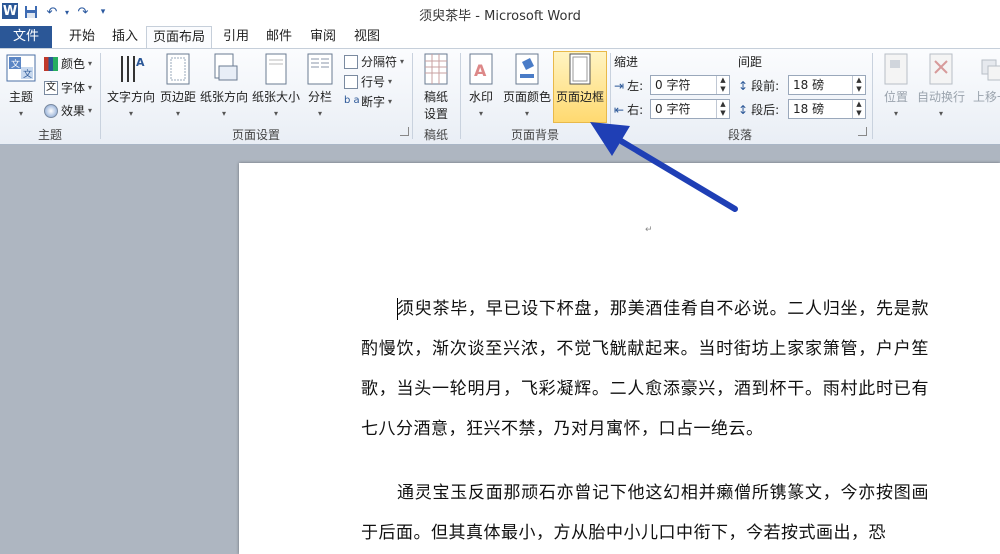 This screenshot has height=554, width=1000. I want to click on annotation-arrow-icon, so click(664, 167).